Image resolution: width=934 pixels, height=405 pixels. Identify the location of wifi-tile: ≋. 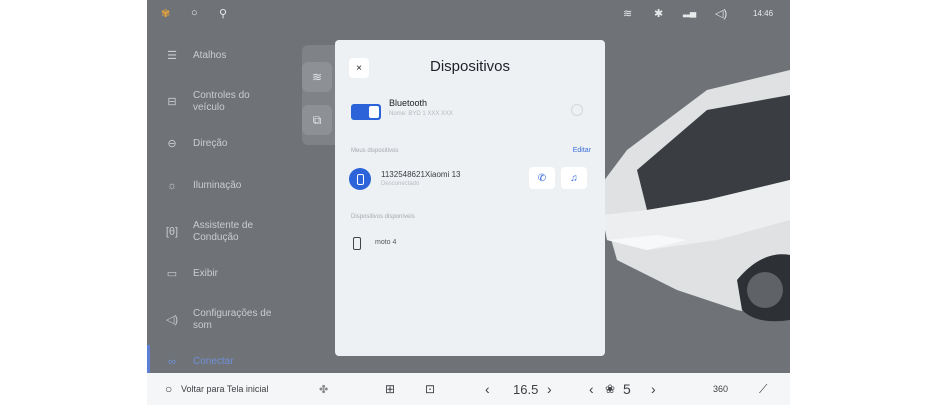
(317, 77).